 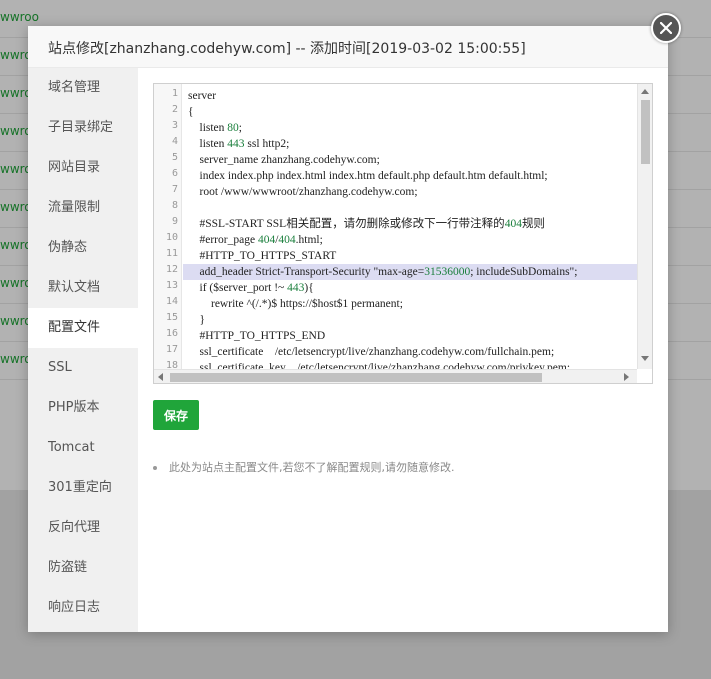 I want to click on config-note: 此处为站点主配置文件,若您不了解配置规则,请勿随意修改., so click(x=403, y=467).